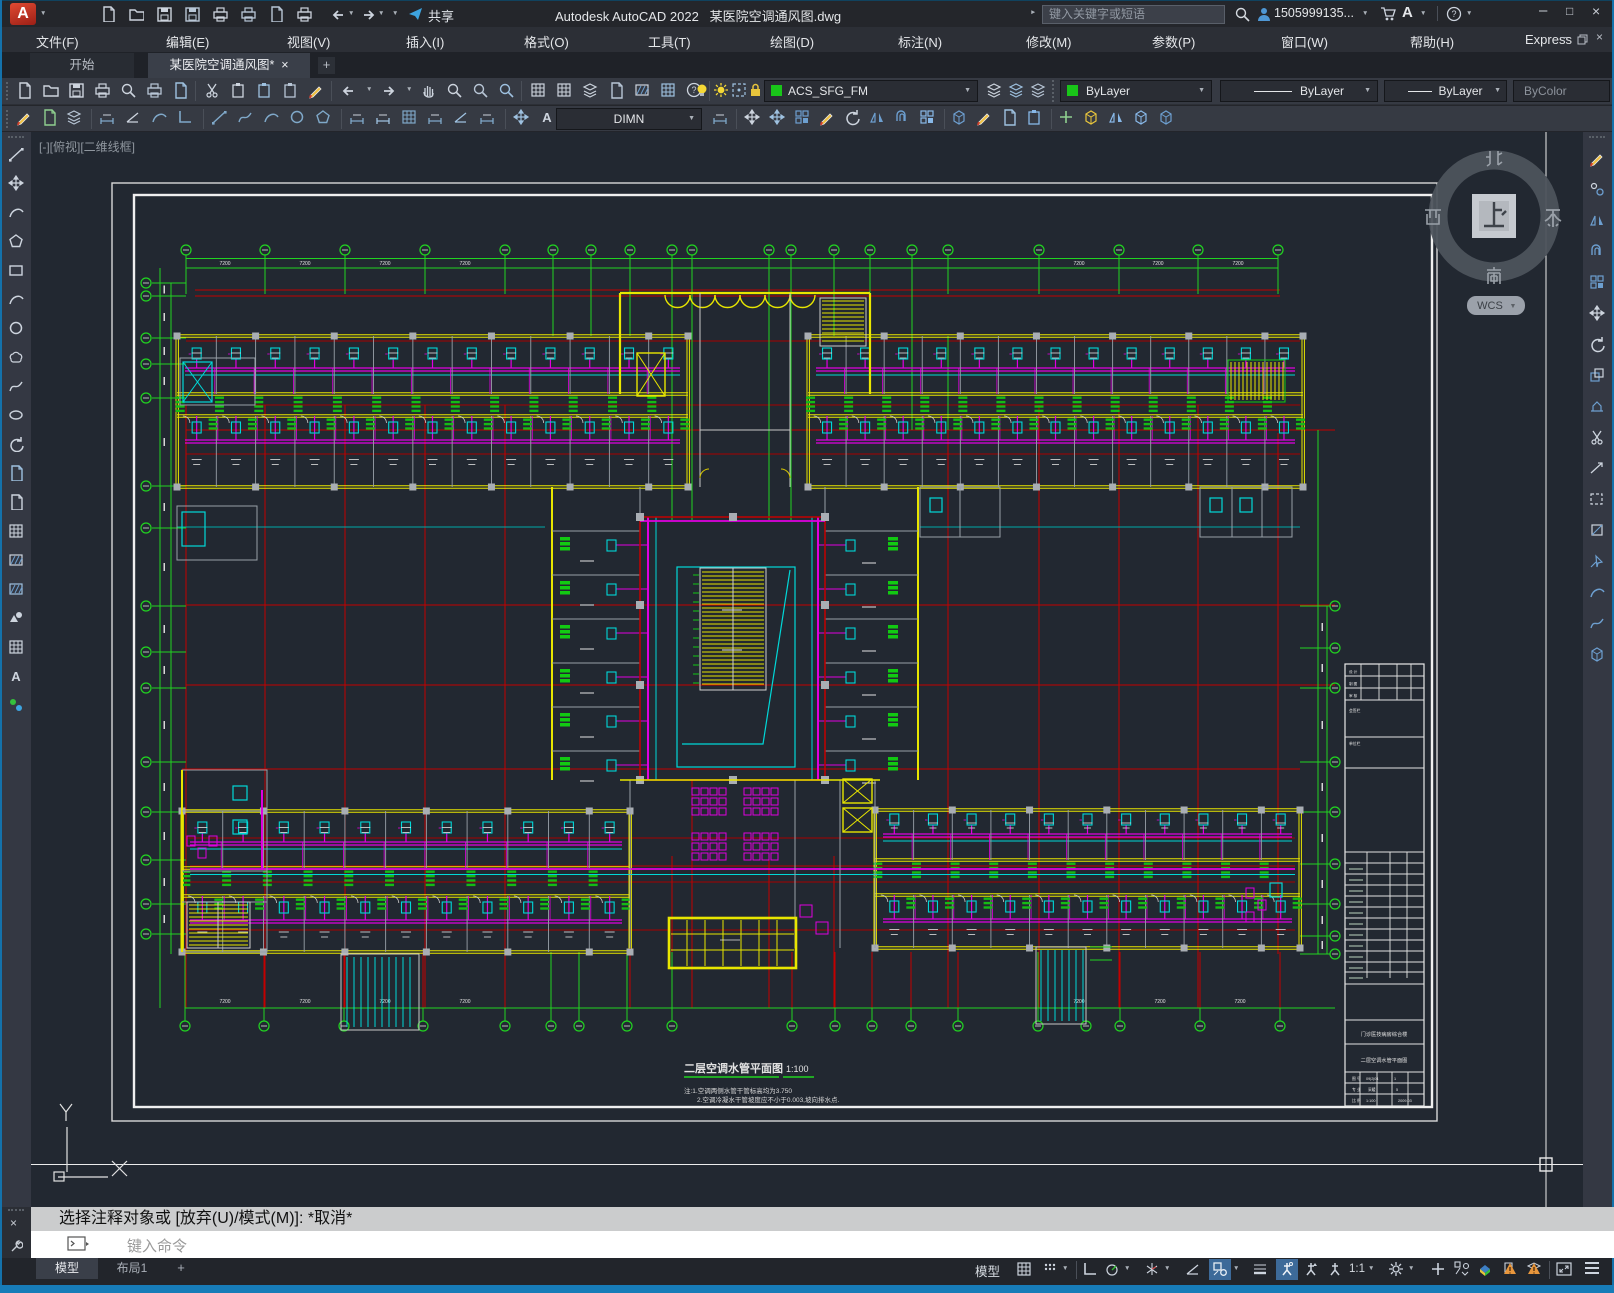 Image resolution: width=1614 pixels, height=1293 pixels. Describe the element at coordinates (1356, 1078) in the screenshot. I see `svg-text: 图 号` at that location.